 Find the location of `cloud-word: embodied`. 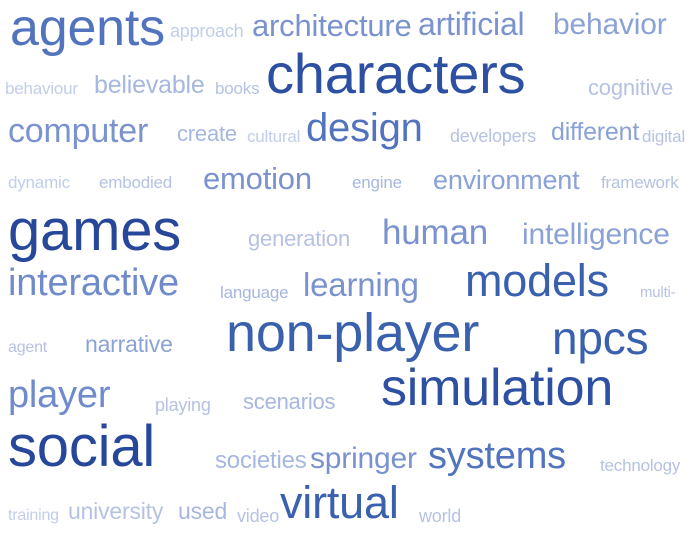

cloud-word: embodied is located at coordinates (136, 182).